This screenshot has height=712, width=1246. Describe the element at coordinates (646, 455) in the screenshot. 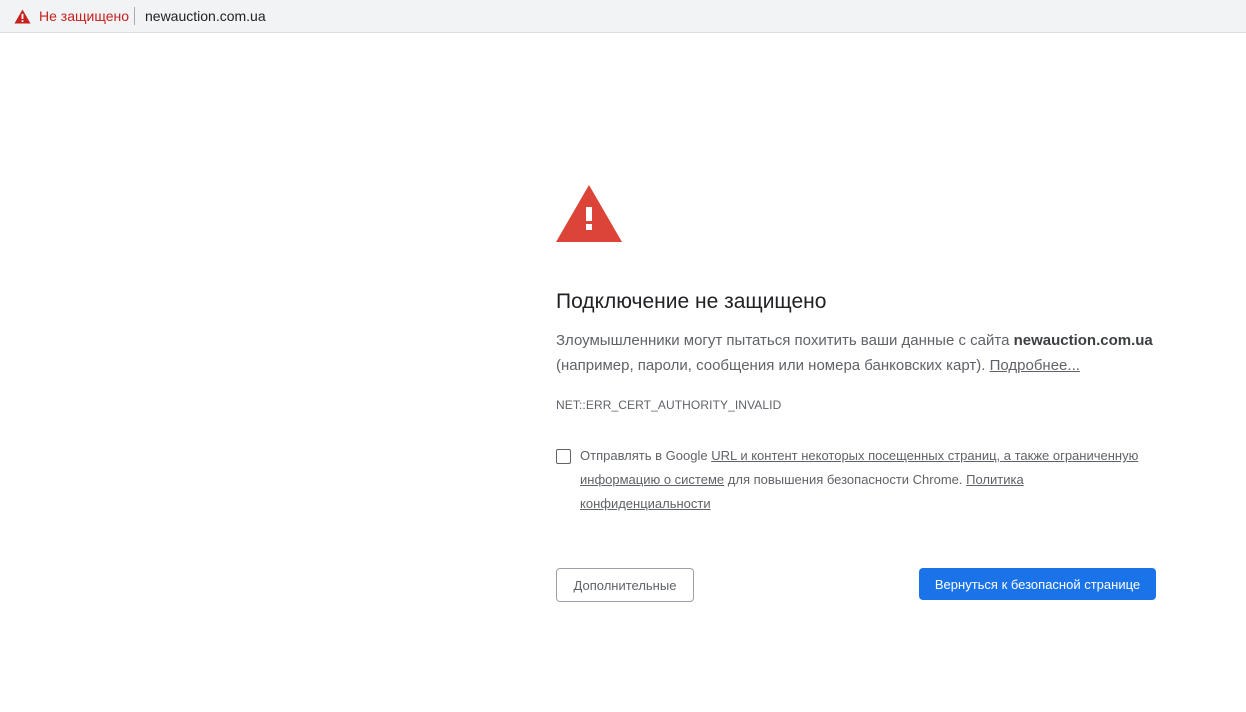

I see `optin-text-prefix: Отправлять в Google` at that location.